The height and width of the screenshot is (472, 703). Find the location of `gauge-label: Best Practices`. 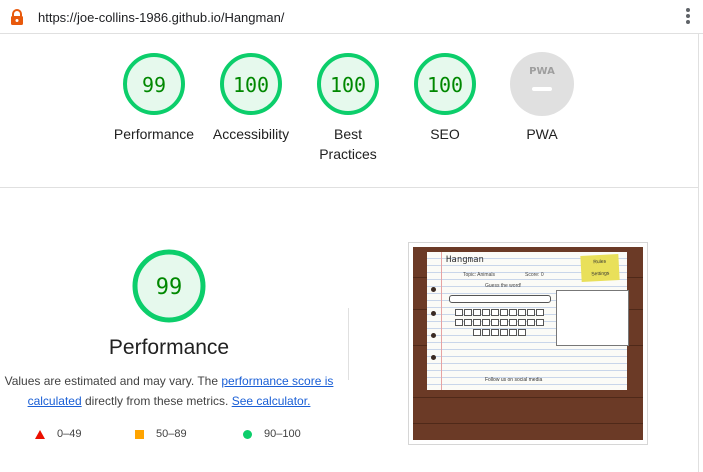

gauge-label: Best Practices is located at coordinates (348, 144).